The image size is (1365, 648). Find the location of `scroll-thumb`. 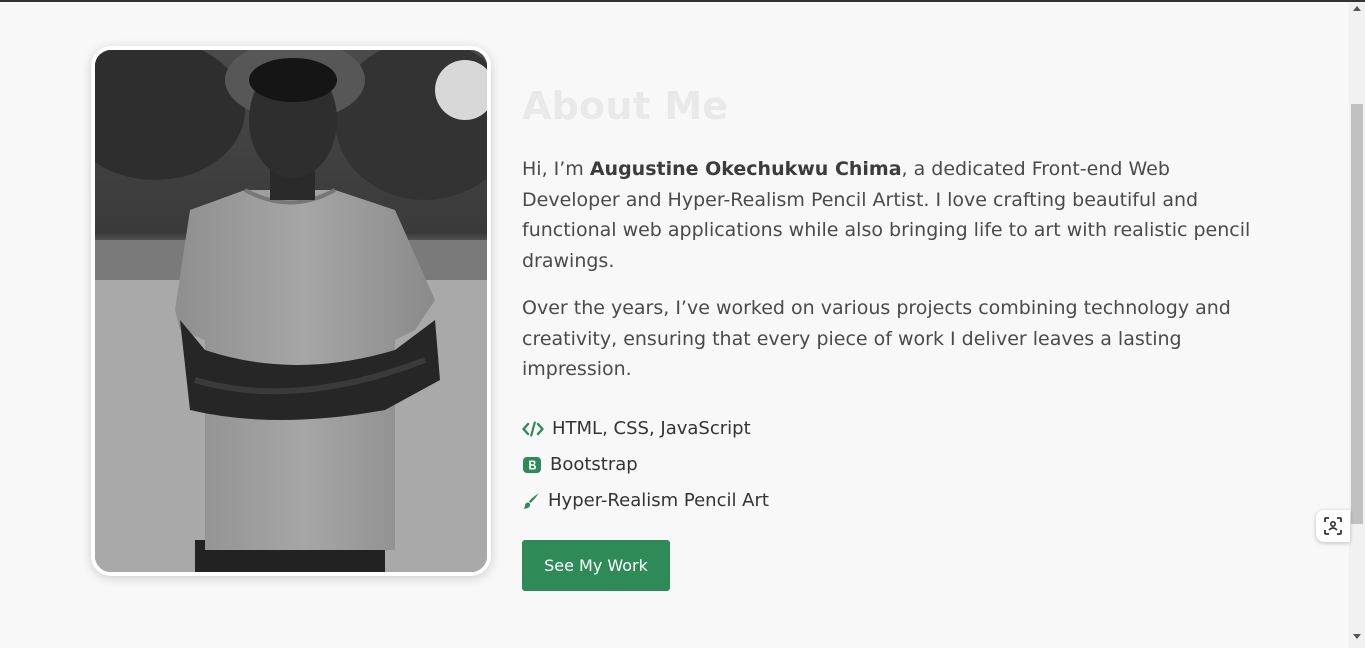

scroll-thumb is located at coordinates (1357, 314).